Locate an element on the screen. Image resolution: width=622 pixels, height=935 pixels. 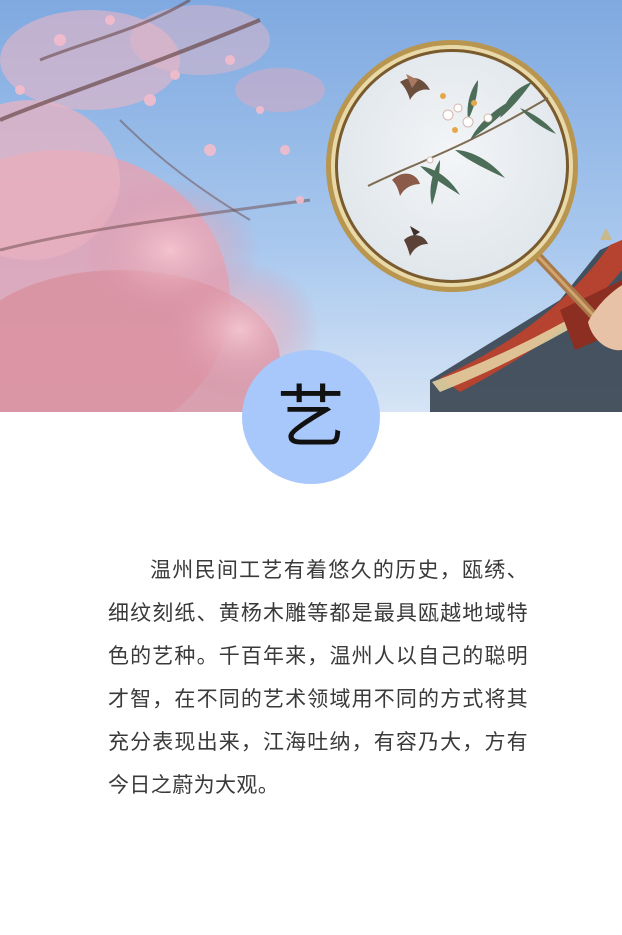
section-badge: 艺 is located at coordinates (311, 417).